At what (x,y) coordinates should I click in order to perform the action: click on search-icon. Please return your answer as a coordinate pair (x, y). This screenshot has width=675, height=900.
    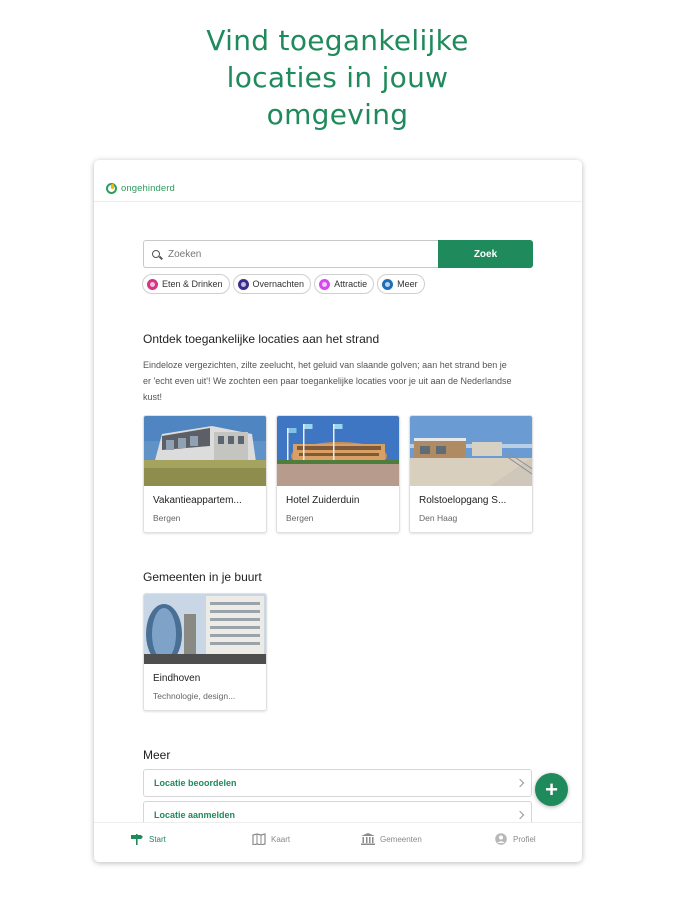
    Looking at the image, I should click on (156, 254).